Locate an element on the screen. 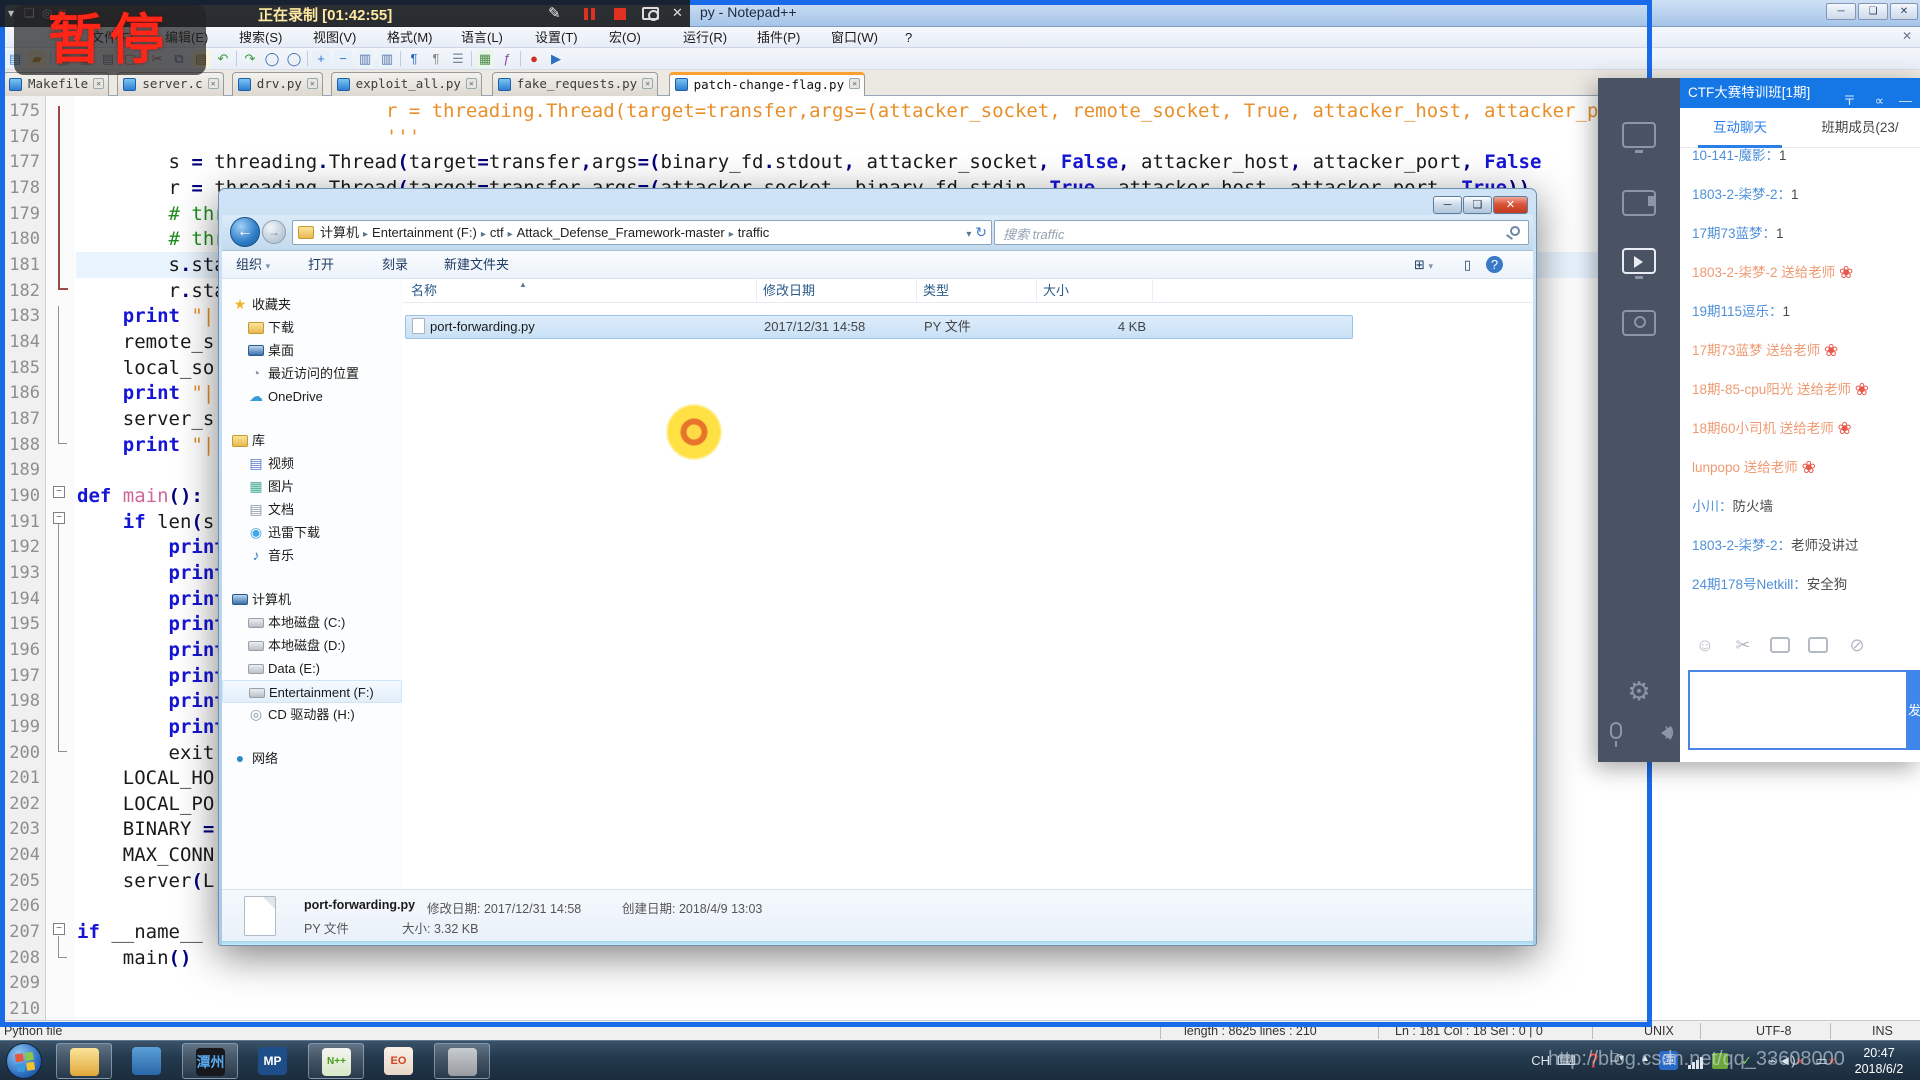  menu-10: 窗口(W) is located at coordinates (854, 37).